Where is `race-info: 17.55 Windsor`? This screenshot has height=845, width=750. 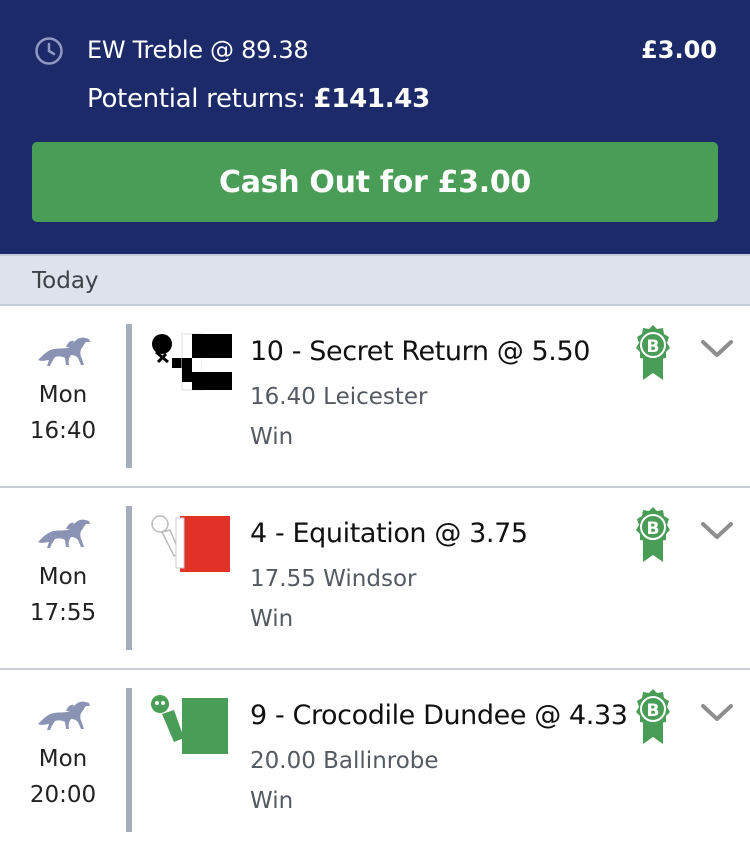 race-info: 17.55 Windsor is located at coordinates (333, 579).